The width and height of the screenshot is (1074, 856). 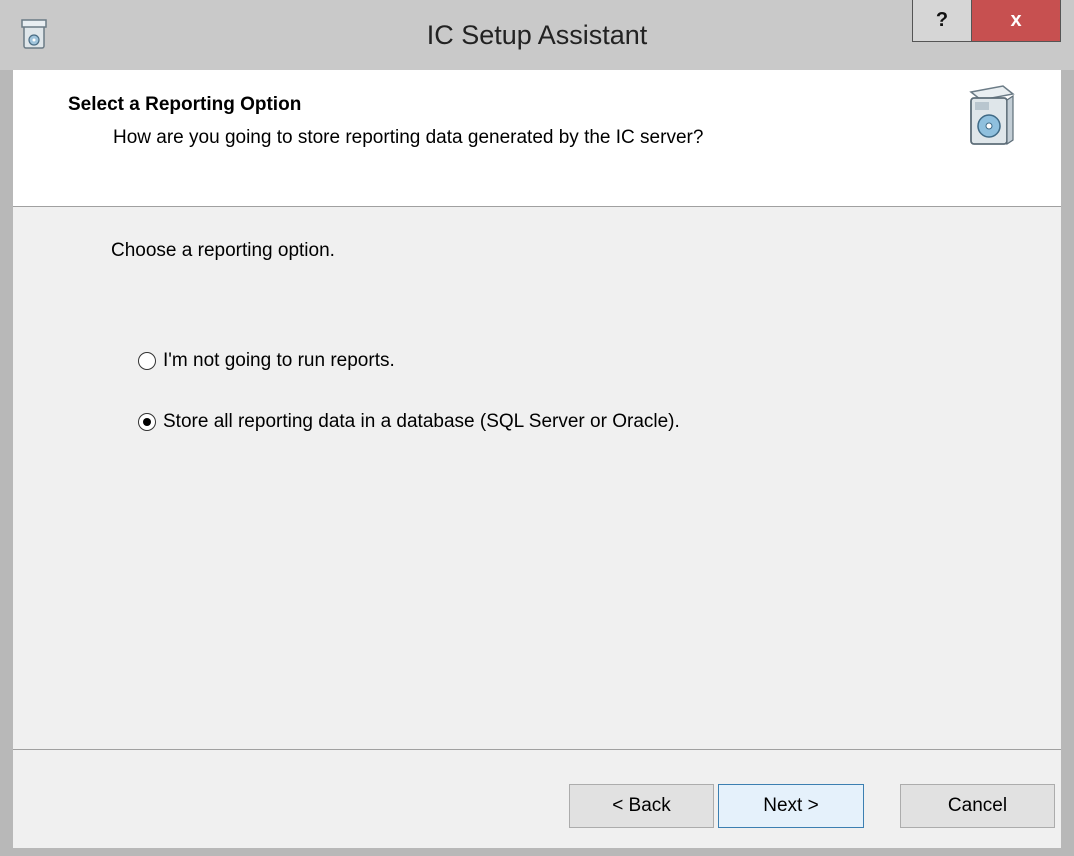 What do you see at coordinates (942, 21) in the screenshot?
I see `help-button: ?` at bounding box center [942, 21].